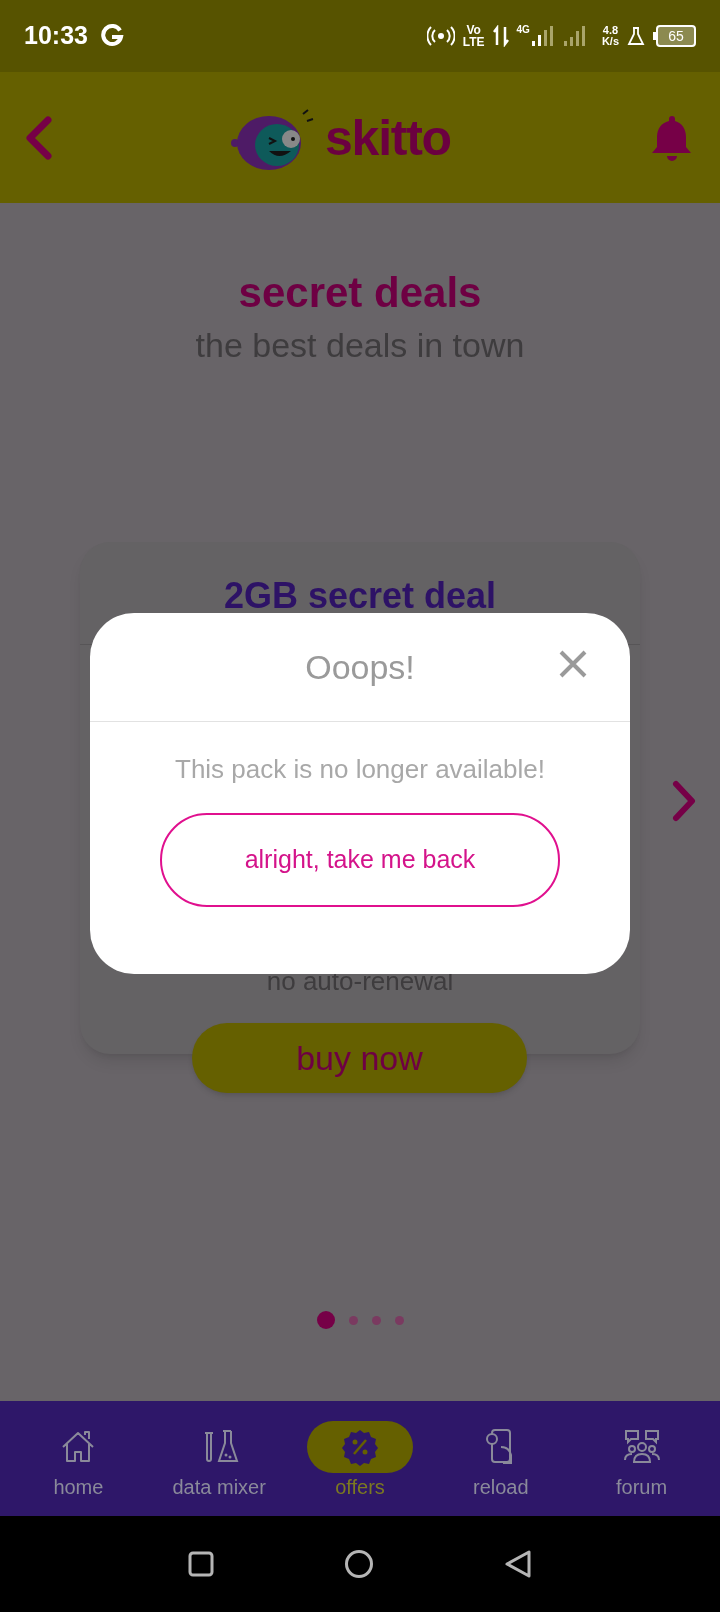 The height and width of the screenshot is (1612, 720). I want to click on back-triangle-icon, so click(518, 1564).